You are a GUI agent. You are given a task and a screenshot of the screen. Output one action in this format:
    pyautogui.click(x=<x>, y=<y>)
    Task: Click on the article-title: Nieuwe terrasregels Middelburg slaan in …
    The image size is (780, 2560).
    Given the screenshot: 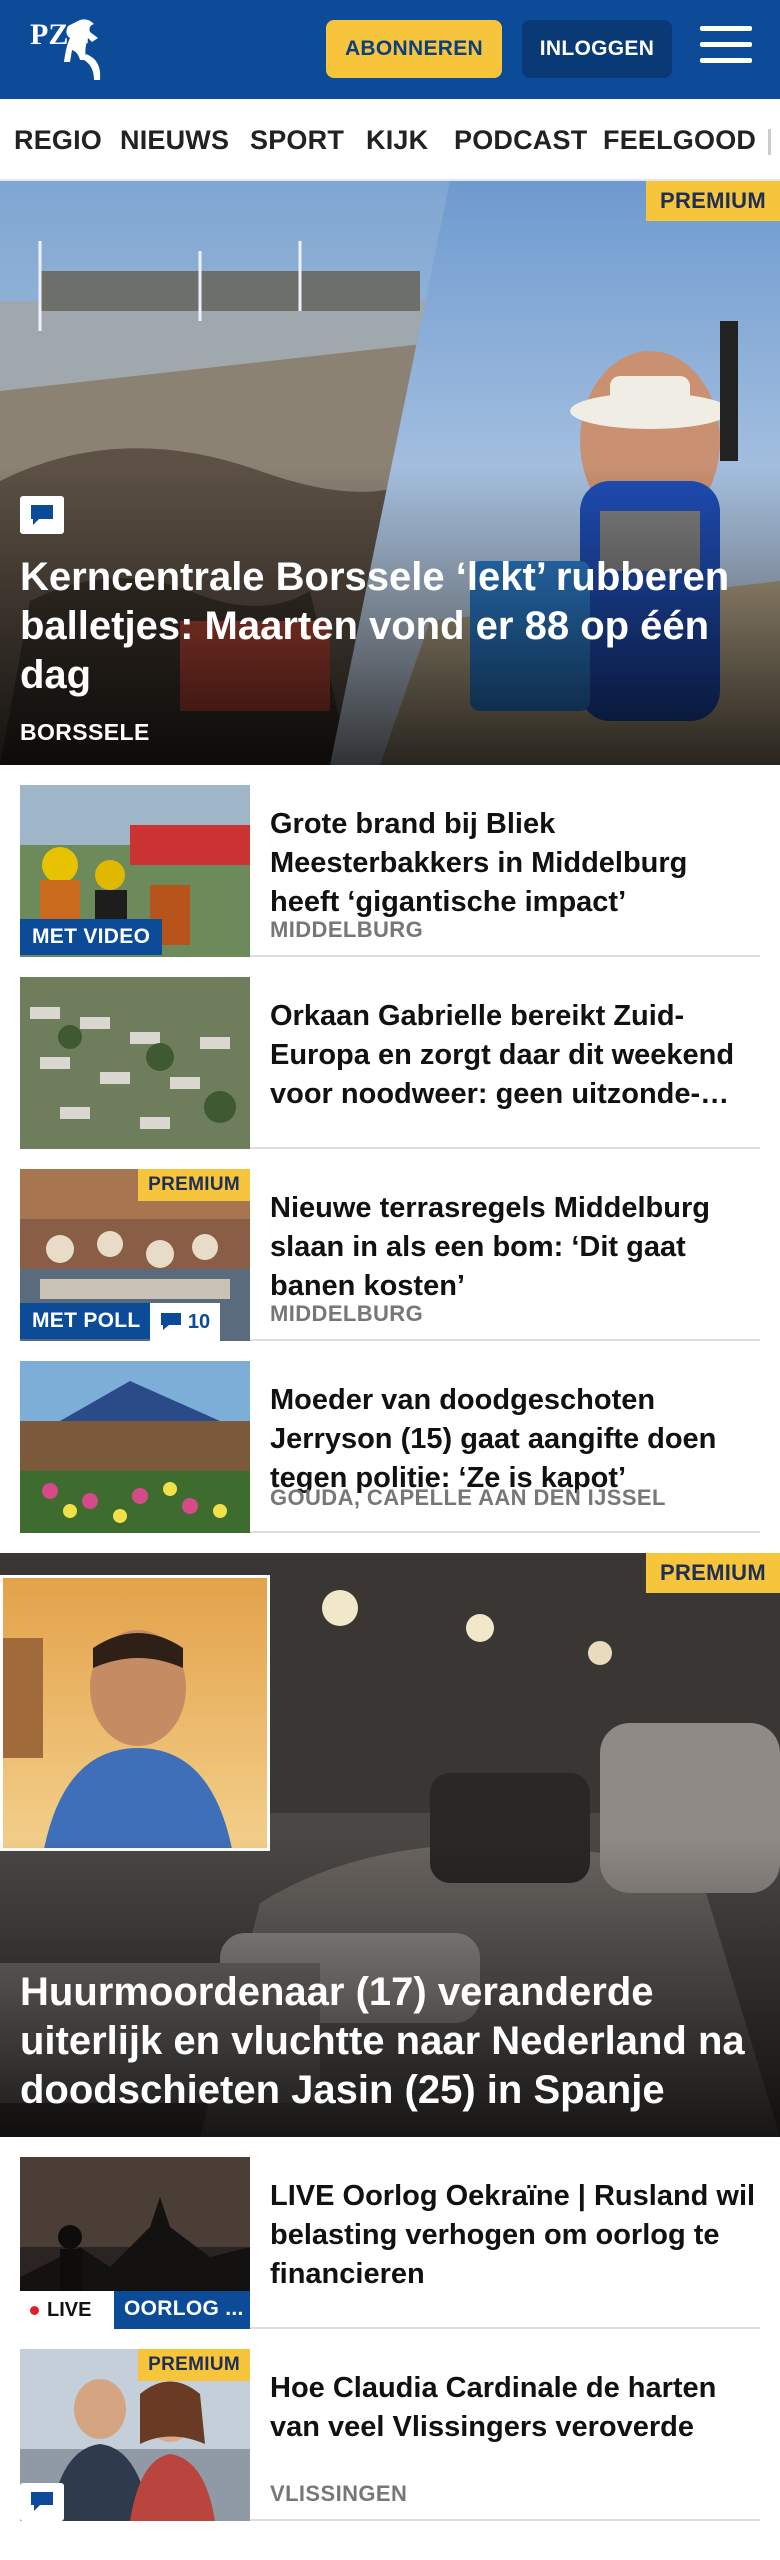 What is the action you would take?
    pyautogui.click(x=515, y=1247)
    